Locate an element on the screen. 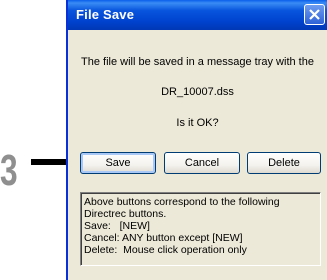 This screenshot has width=327, height=280. step-number-label: 3 is located at coordinates (9, 170).